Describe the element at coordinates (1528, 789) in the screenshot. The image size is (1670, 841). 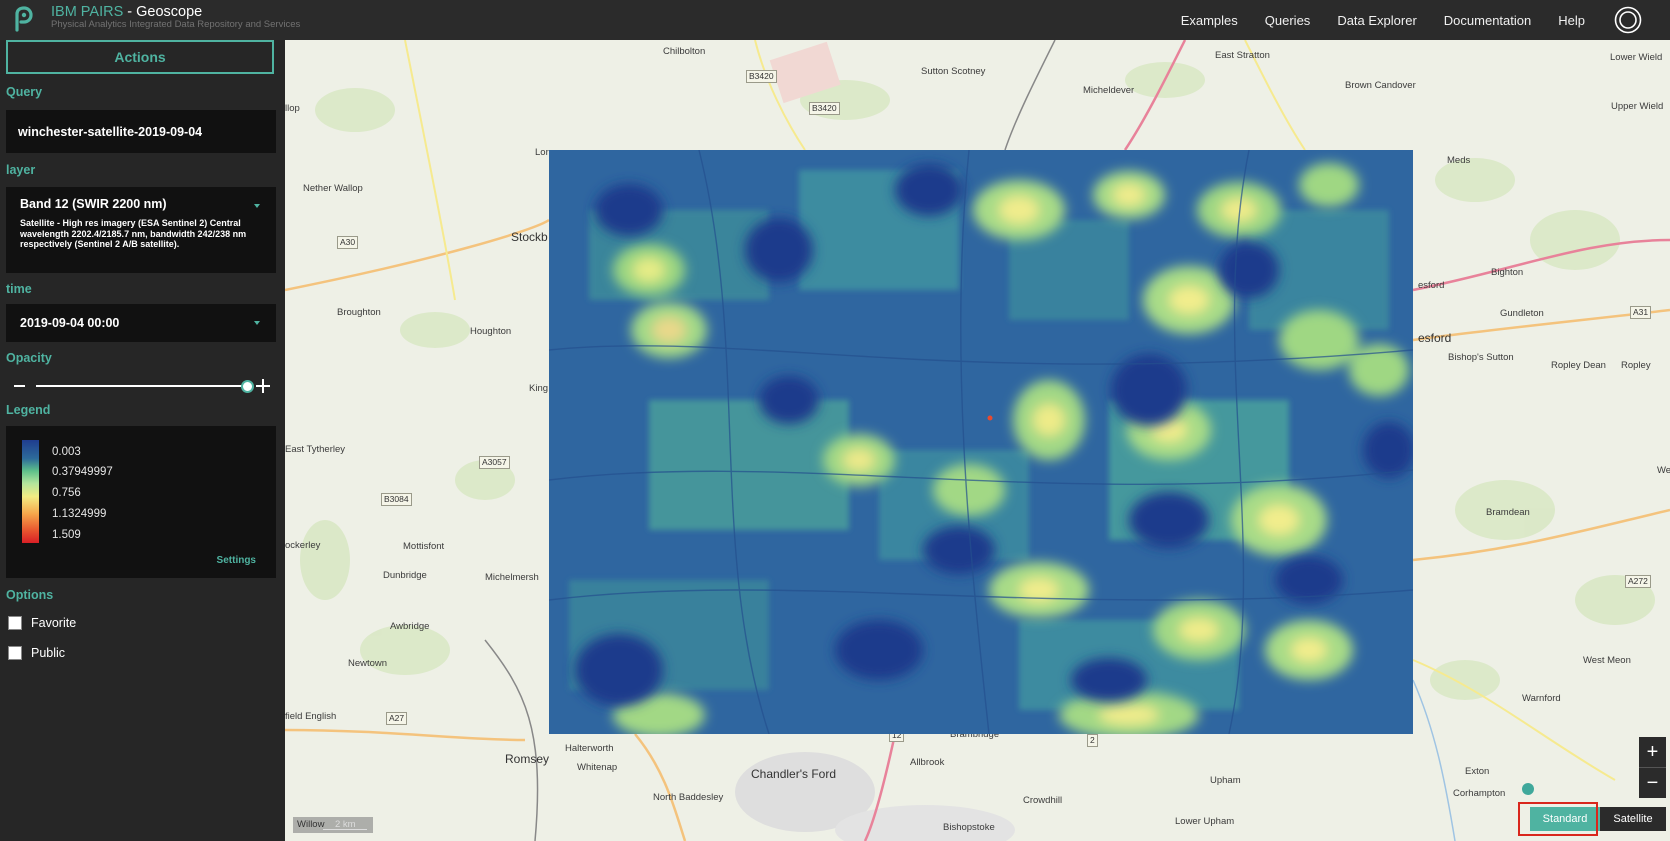
I see `location-marker` at that location.